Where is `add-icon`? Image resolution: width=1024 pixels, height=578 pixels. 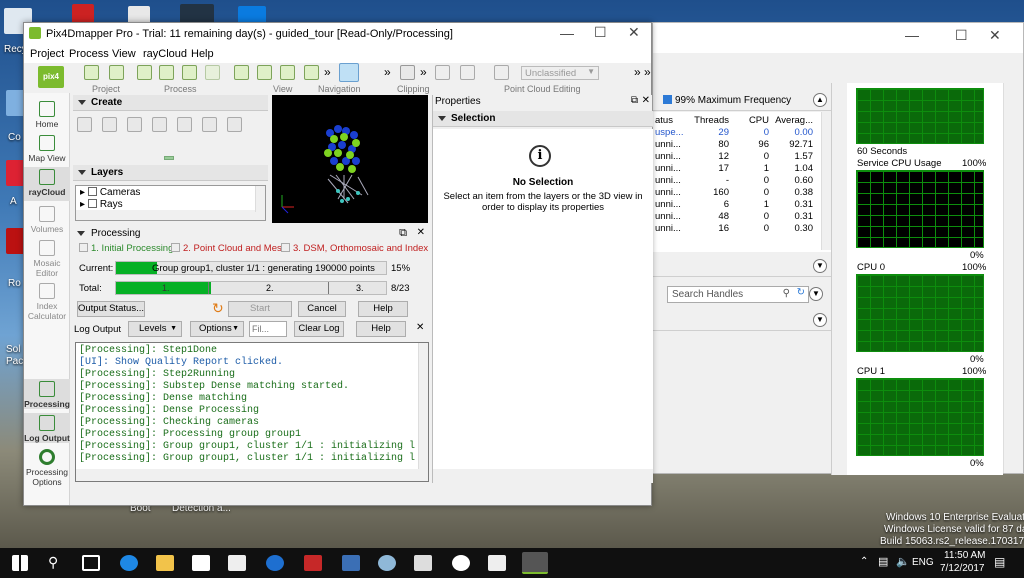
add-icon is located at coordinates (467, 72).